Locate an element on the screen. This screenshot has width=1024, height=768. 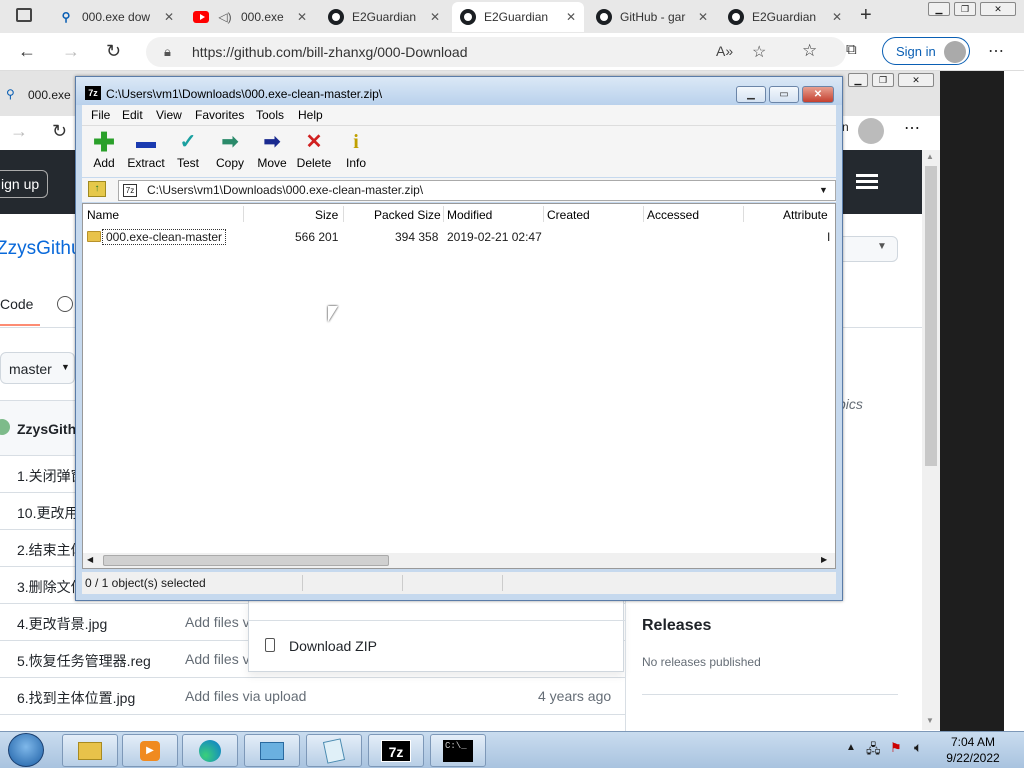
scroll-left-icon: ◀ is located at coordinates (90, 559).